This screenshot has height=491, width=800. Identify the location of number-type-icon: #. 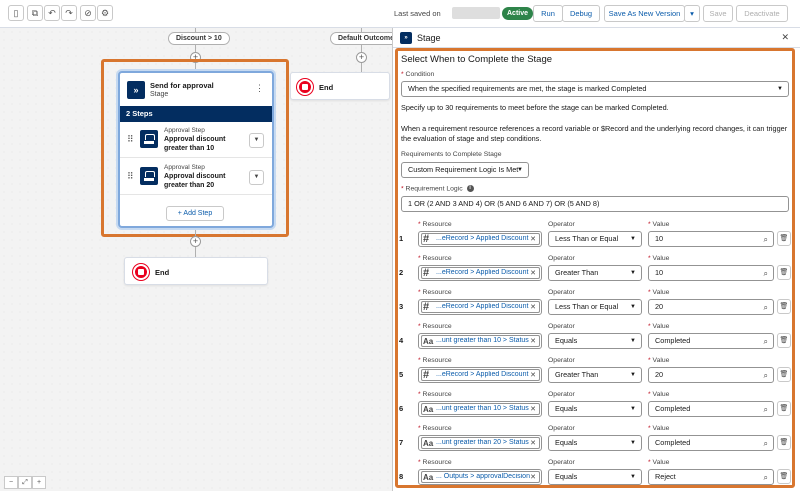
(426, 239).